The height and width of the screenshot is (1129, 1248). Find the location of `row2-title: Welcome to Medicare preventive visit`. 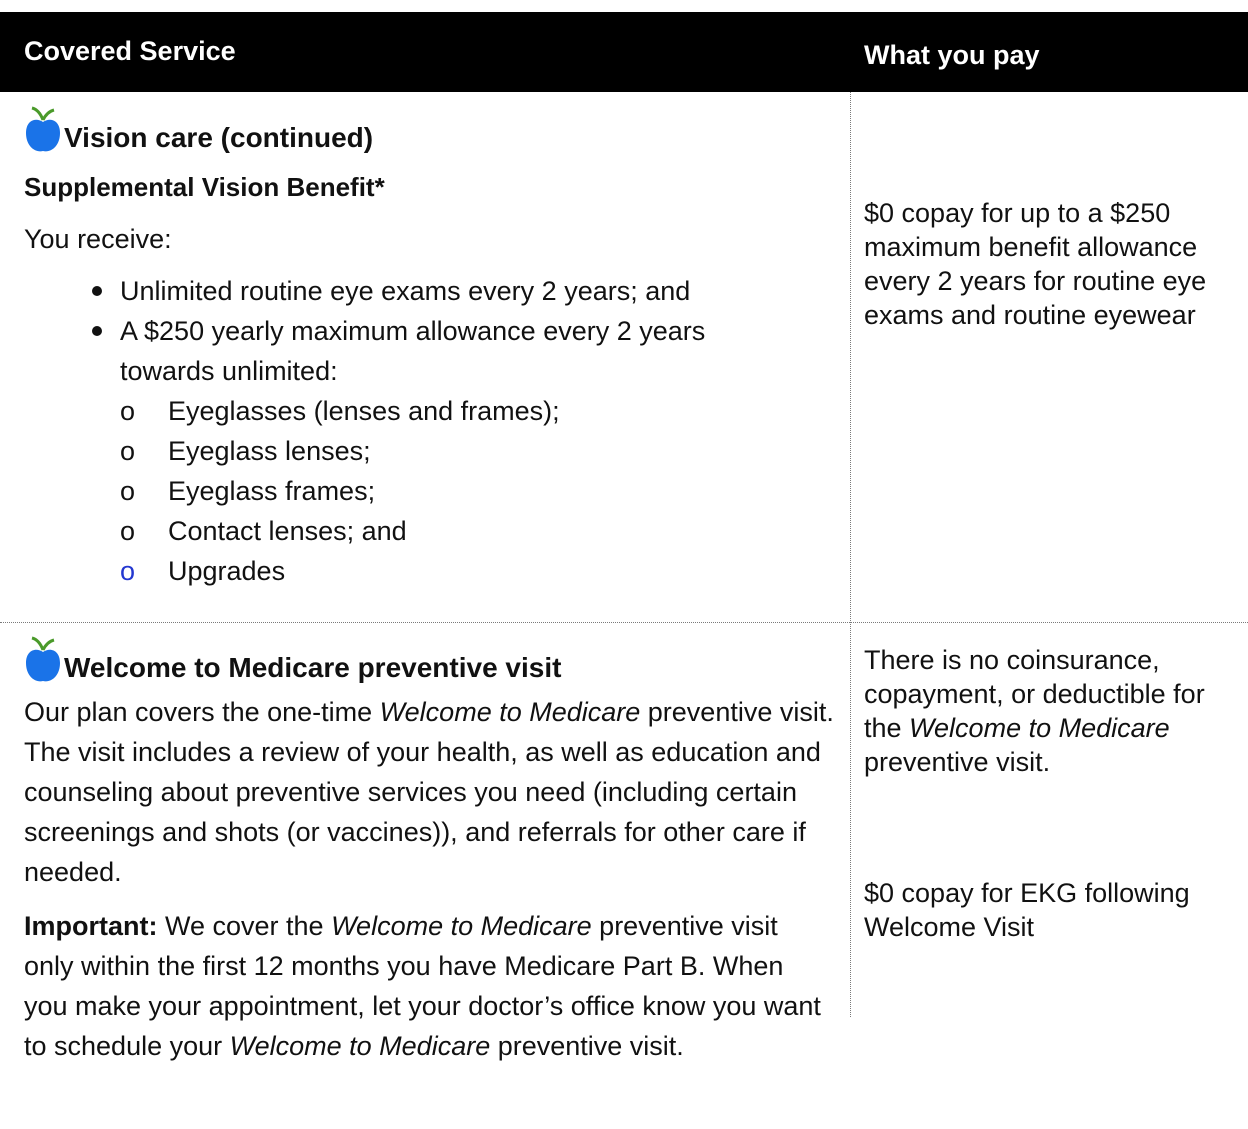

row2-title: Welcome to Medicare preventive visit is located at coordinates (313, 667).